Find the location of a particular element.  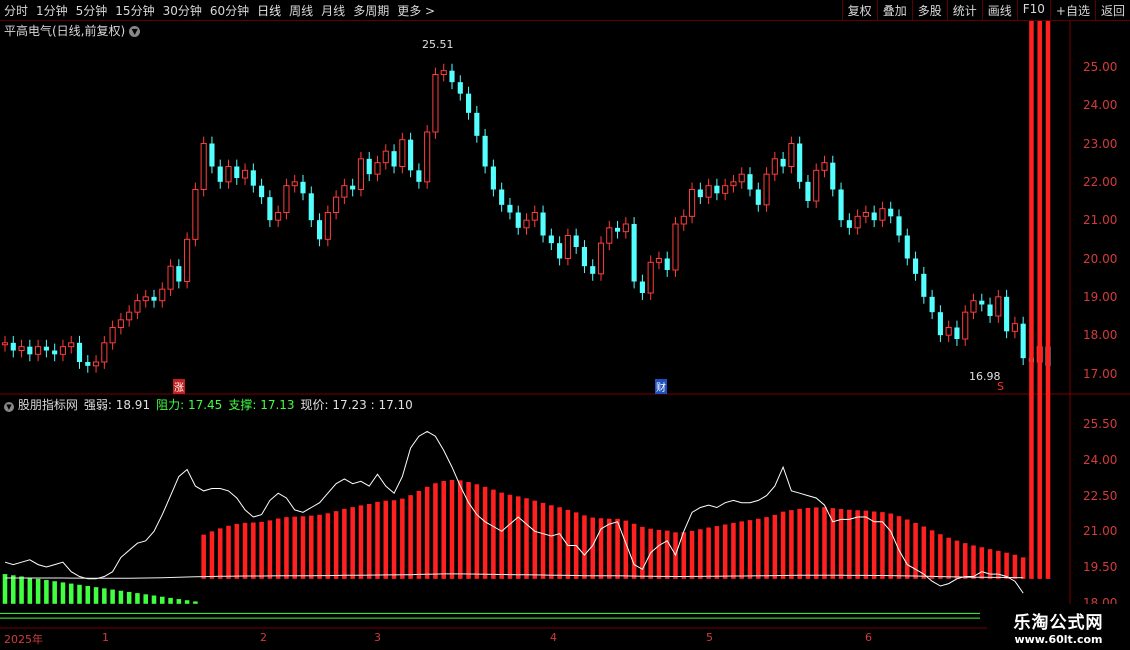

period-tab-2: 5分钟 is located at coordinates (92, 10).